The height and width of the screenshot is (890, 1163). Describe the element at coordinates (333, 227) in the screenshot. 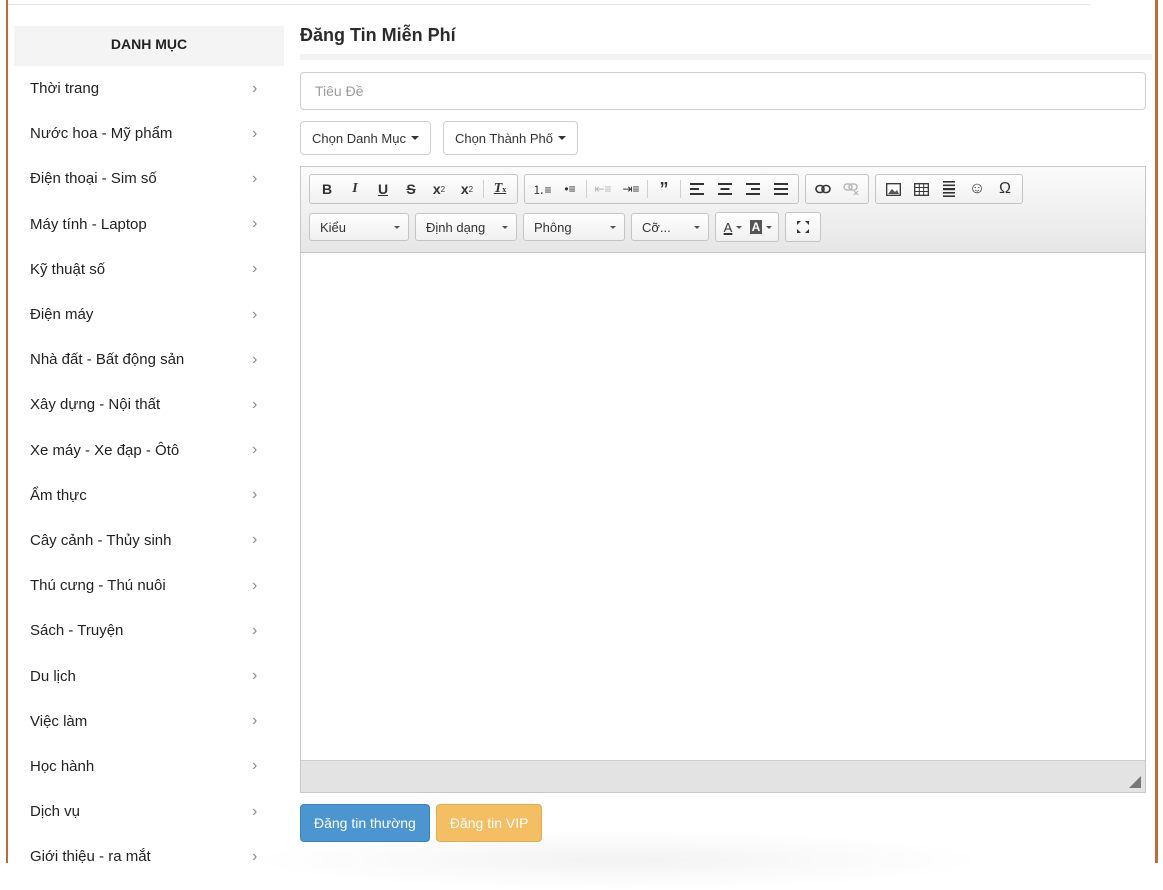

I see `style-combo-label: Kiểu` at that location.